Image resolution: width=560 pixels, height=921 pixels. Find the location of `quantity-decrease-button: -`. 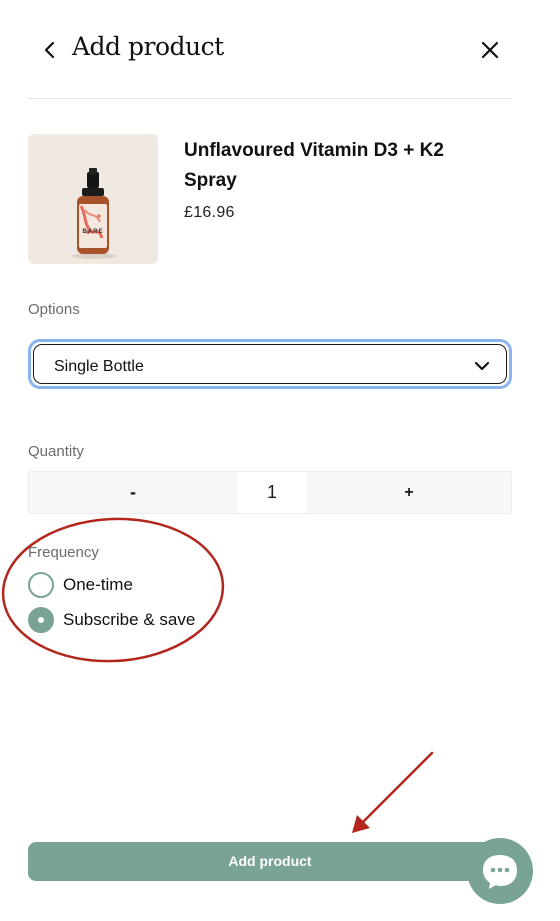

quantity-decrease-button: - is located at coordinates (133, 492).